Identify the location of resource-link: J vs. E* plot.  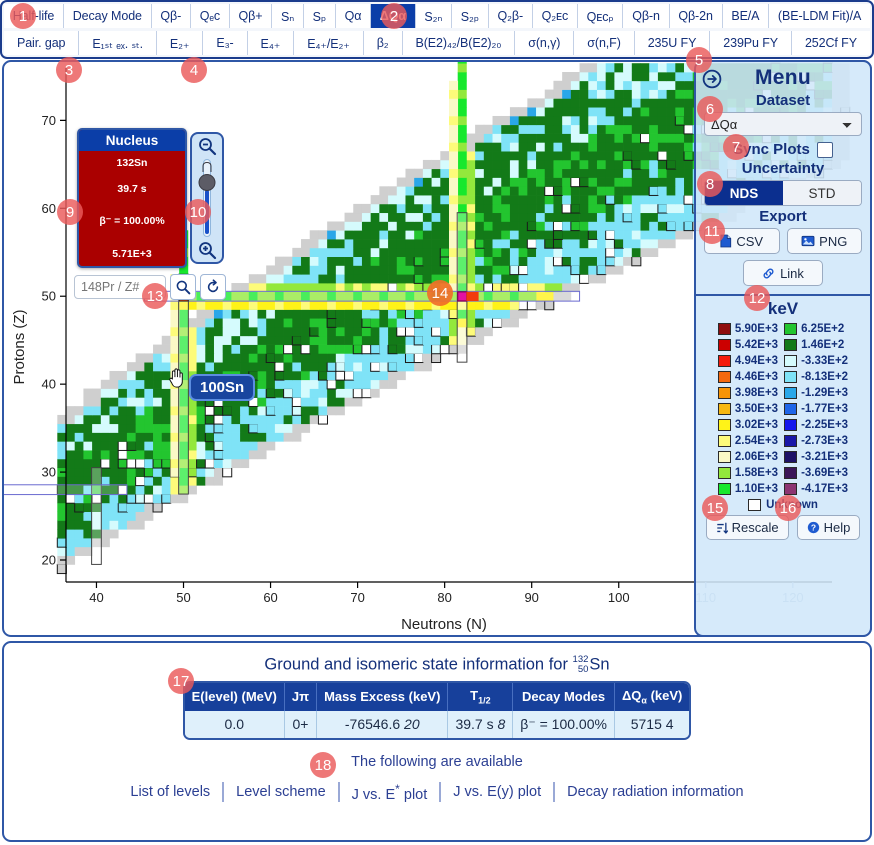
(390, 792).